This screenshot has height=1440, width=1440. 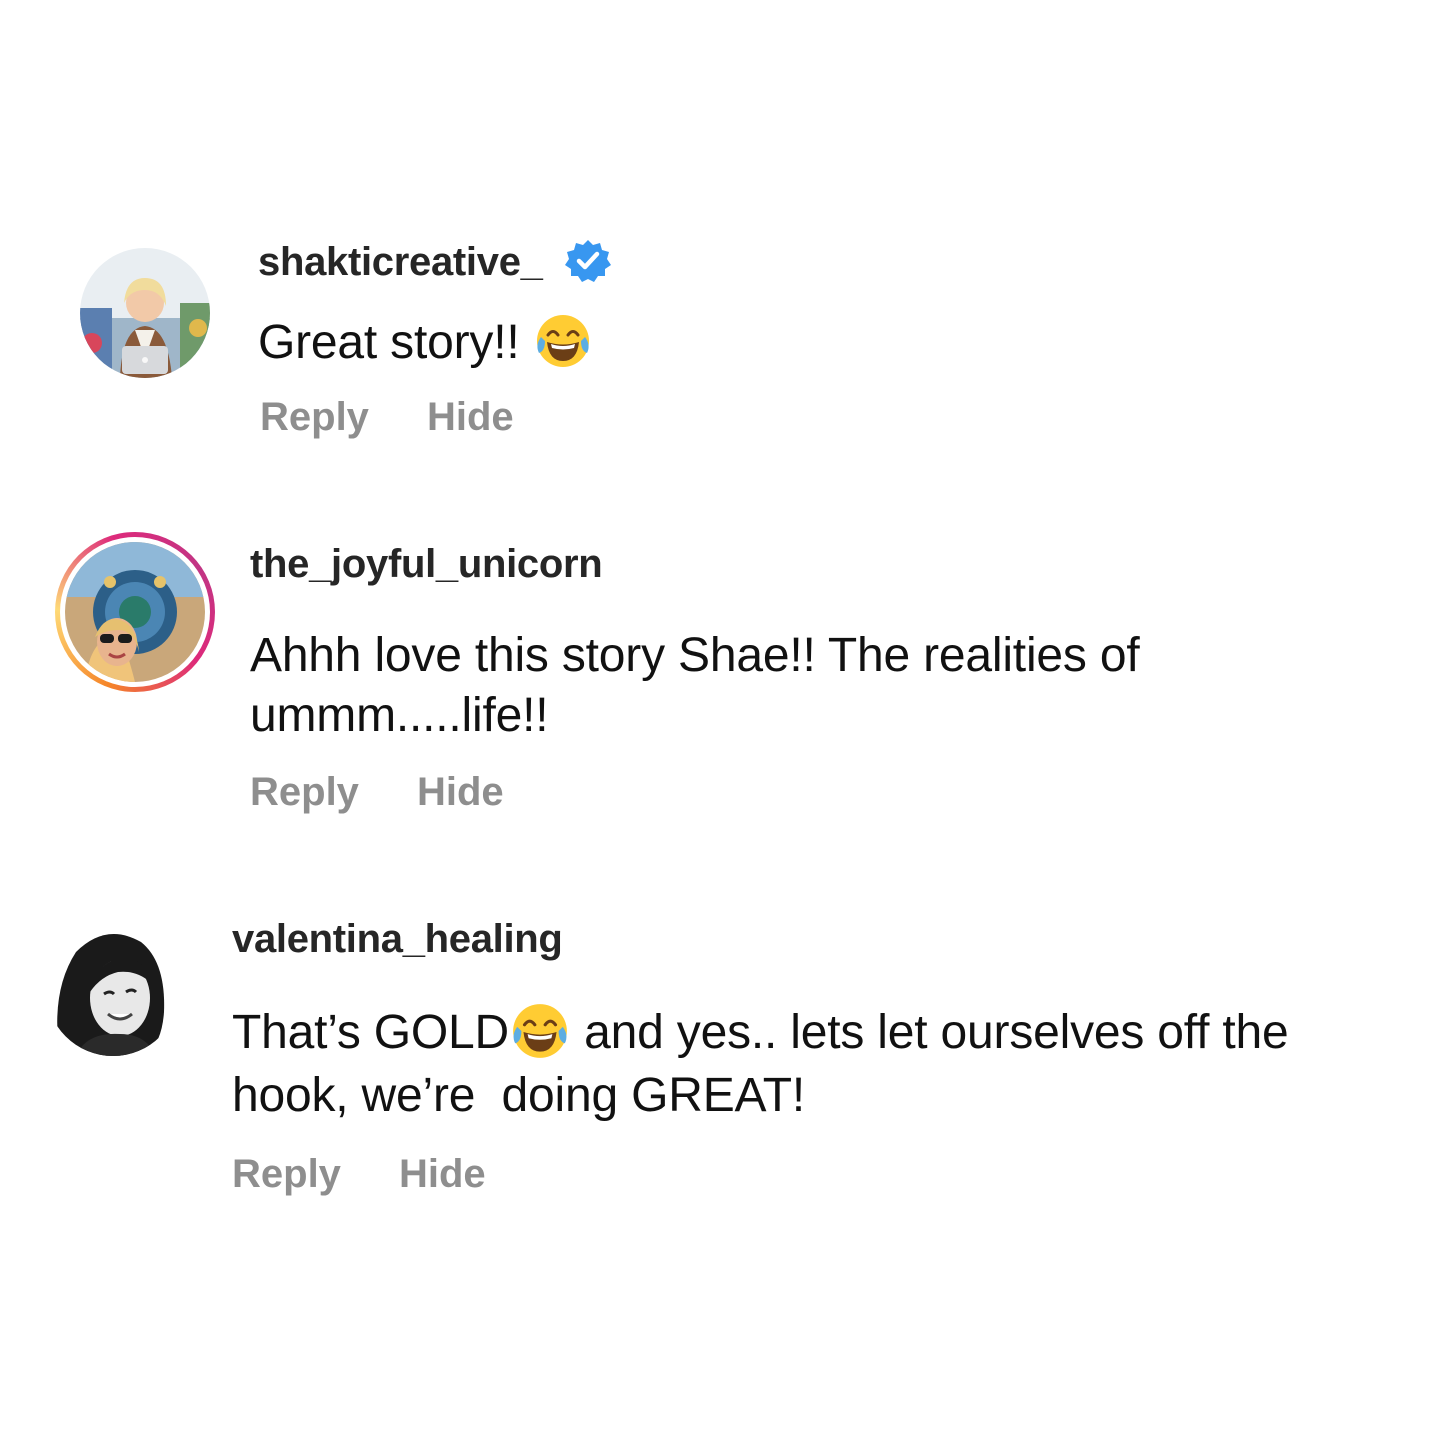 What do you see at coordinates (395, 342) in the screenshot?
I see `comment-text-part: Great story!!` at bounding box center [395, 342].